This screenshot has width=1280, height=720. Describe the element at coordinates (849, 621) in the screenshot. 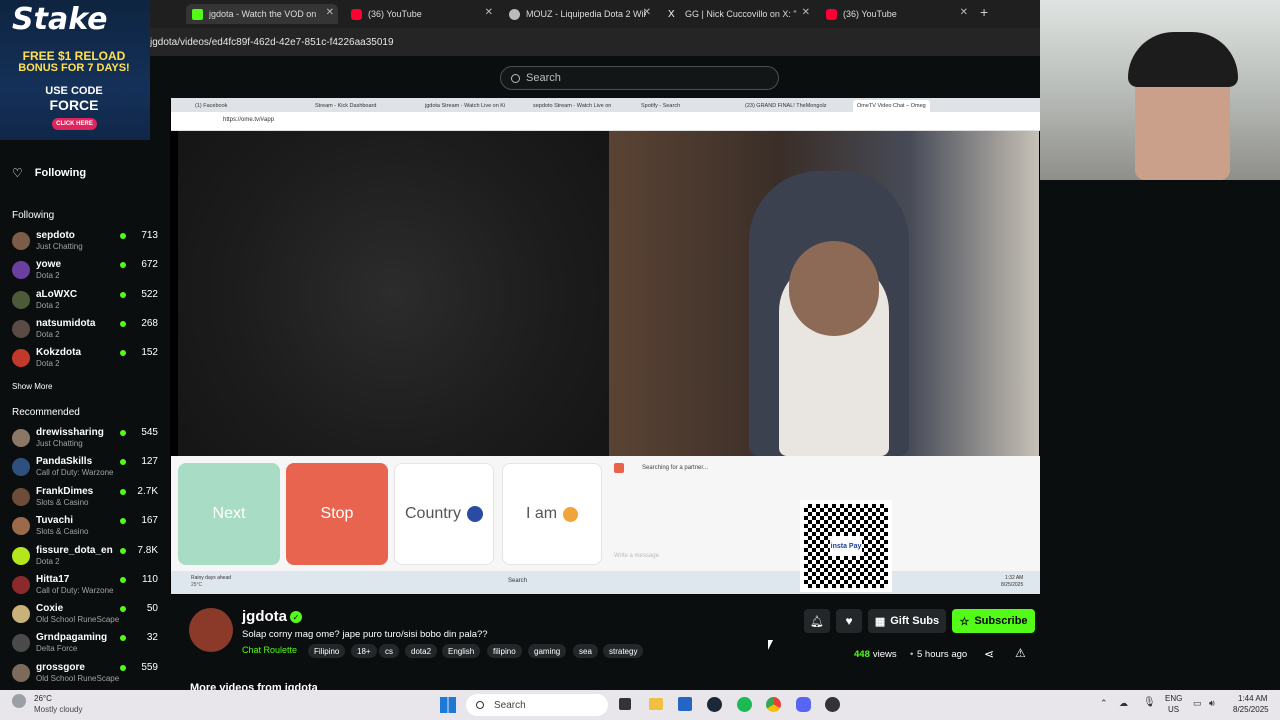

I see `heart-follow-icon: ♥` at that location.